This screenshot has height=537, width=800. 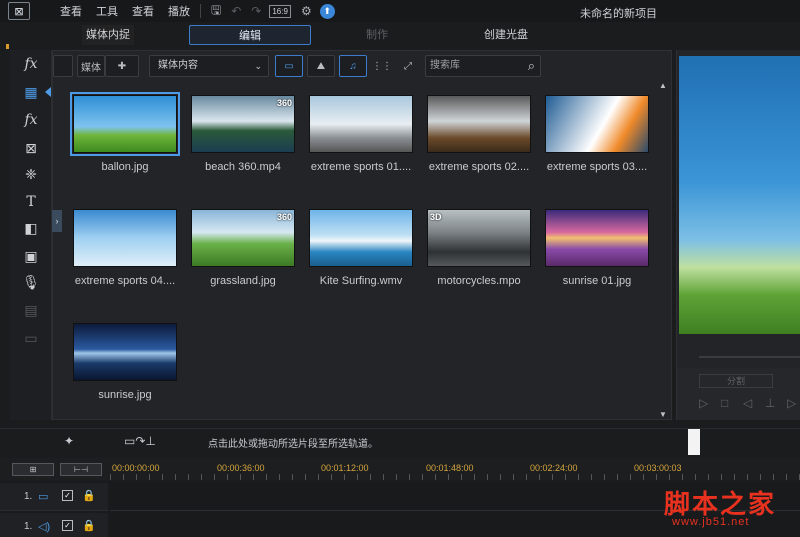 What do you see at coordinates (31, 92) in the screenshot?
I see `media-room-icon: ▦` at bounding box center [31, 92].